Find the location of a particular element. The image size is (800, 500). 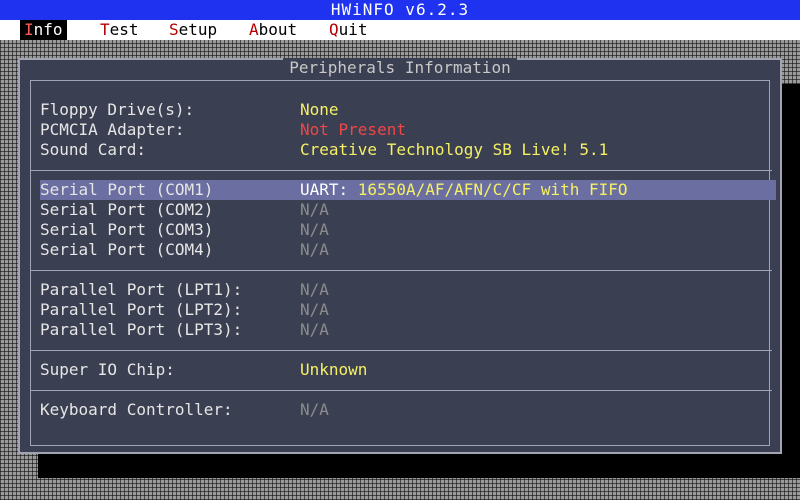

menu-bar: Info Test Setup About Quit is located at coordinates (400, 30).